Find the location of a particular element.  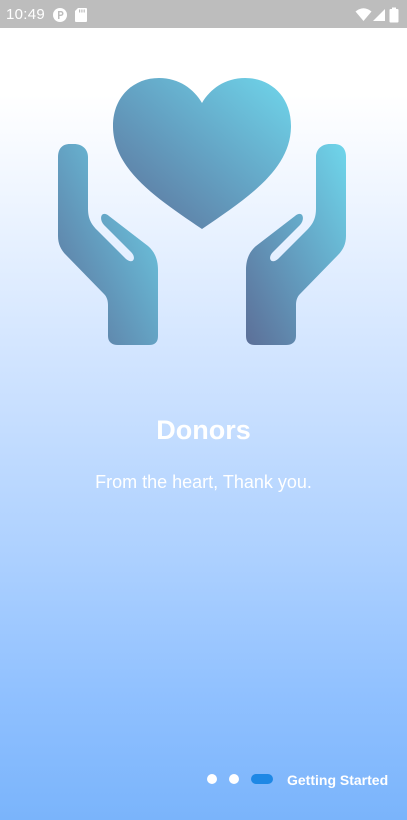

getting-started-button: Getting Started is located at coordinates (337, 780).